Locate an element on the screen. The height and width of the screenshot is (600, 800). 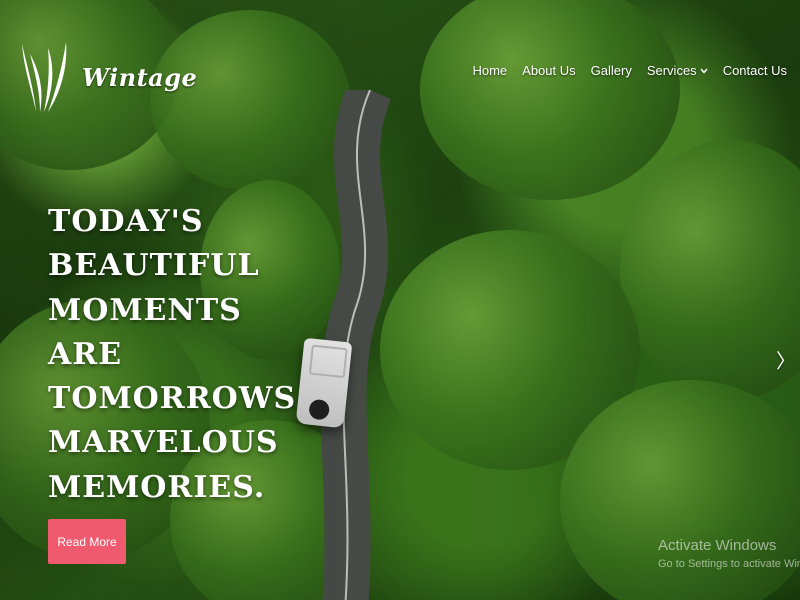
nav-home-label: Home is located at coordinates (490, 70).